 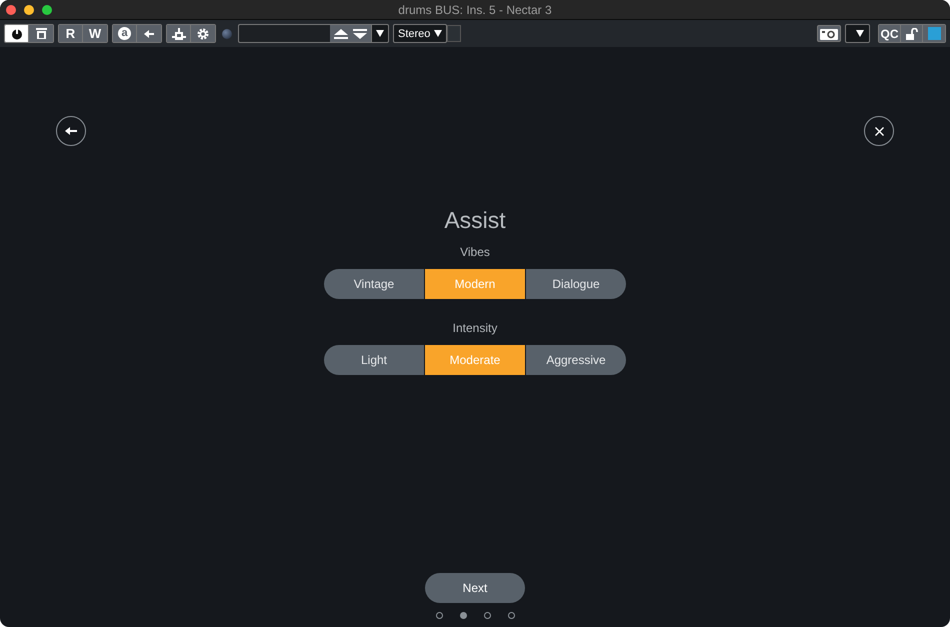 What do you see at coordinates (360, 33) in the screenshot?
I see `down-arrow-icon` at bounding box center [360, 33].